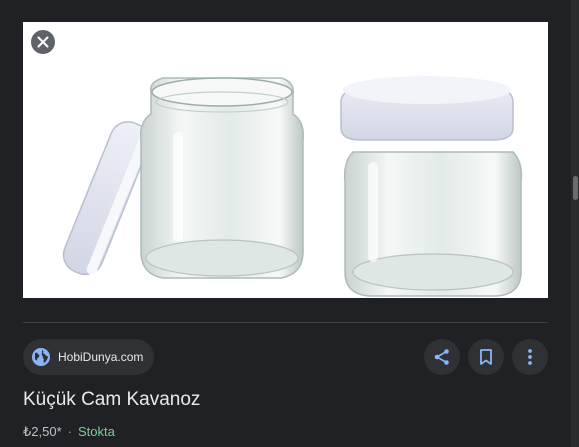  I want to click on product-meta: ₺2,50* · Stokta, so click(69, 432).